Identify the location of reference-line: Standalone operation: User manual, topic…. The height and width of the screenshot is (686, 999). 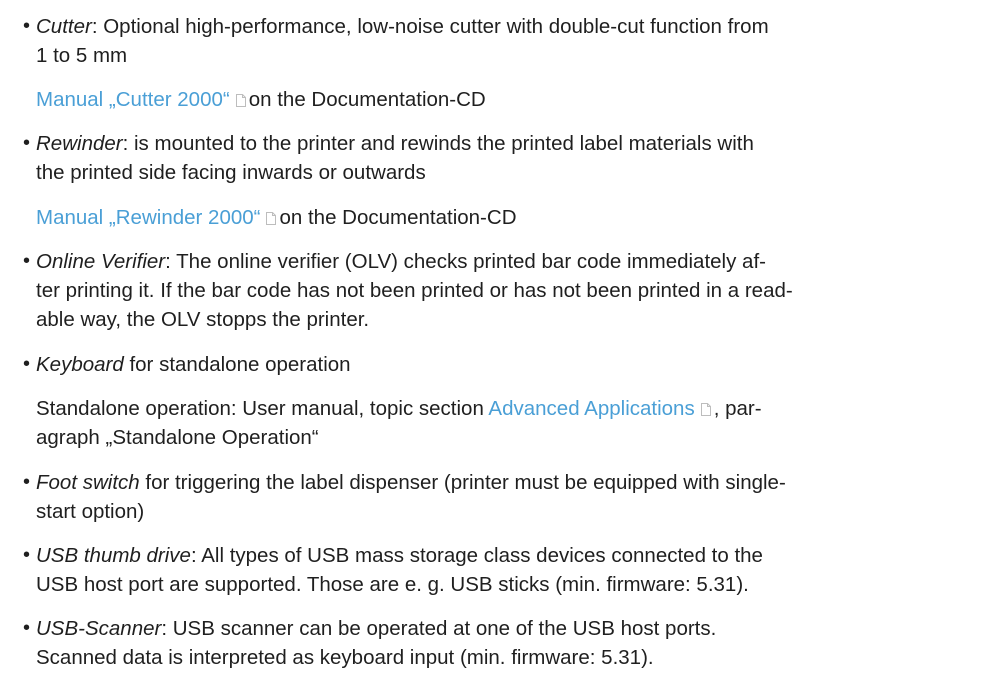
(508, 408).